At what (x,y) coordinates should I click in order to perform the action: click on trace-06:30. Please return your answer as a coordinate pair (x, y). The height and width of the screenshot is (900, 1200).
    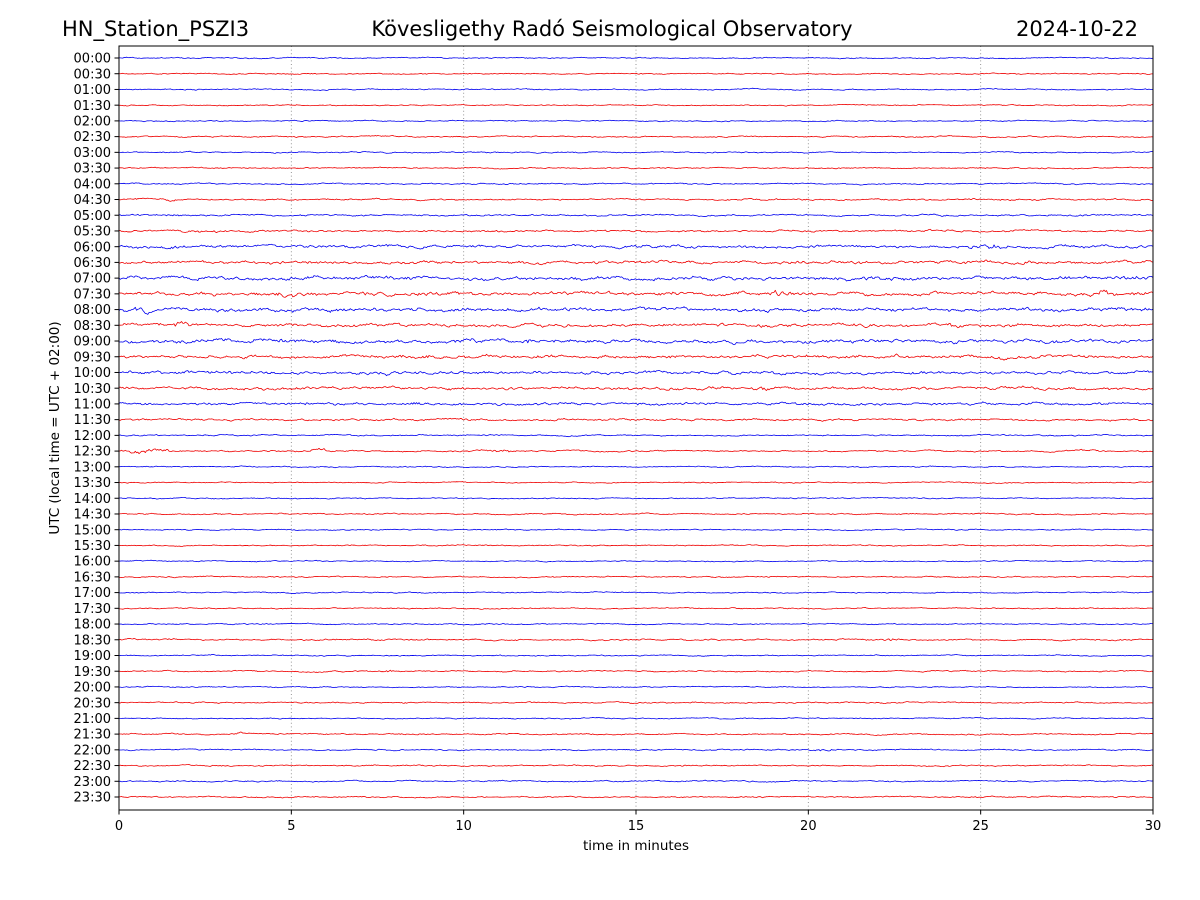
    Looking at the image, I should click on (636, 262).